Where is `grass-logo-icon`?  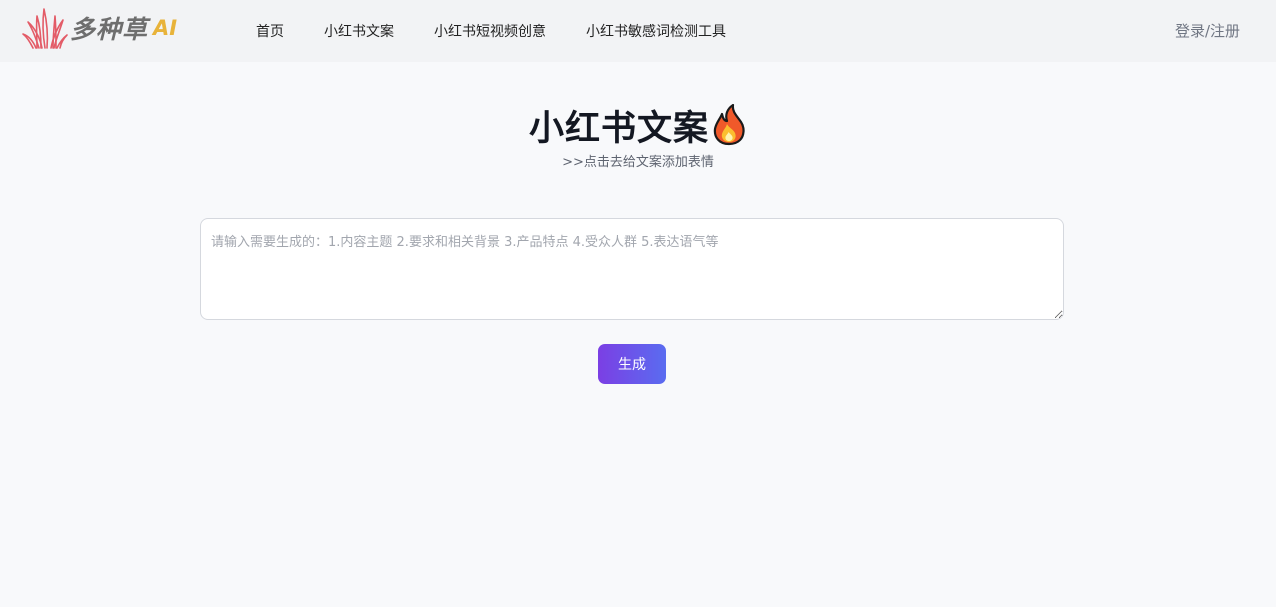 grass-logo-icon is located at coordinates (45, 28).